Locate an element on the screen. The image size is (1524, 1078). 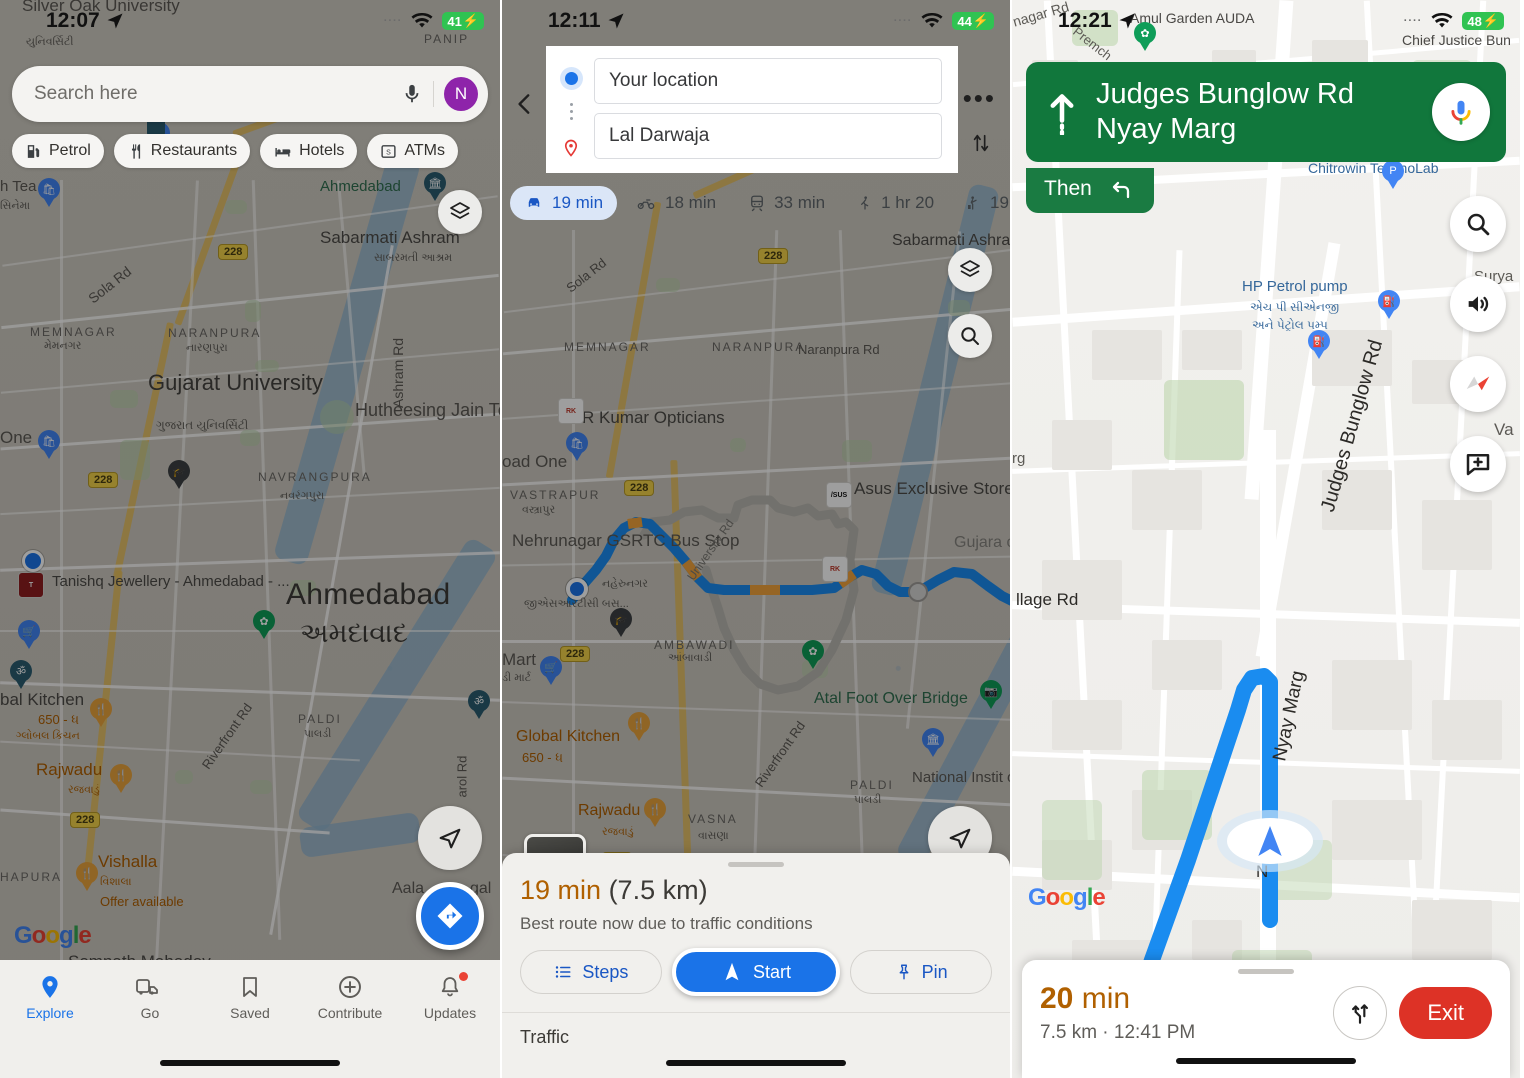
nav-search-button is located at coordinates (1478, 224).